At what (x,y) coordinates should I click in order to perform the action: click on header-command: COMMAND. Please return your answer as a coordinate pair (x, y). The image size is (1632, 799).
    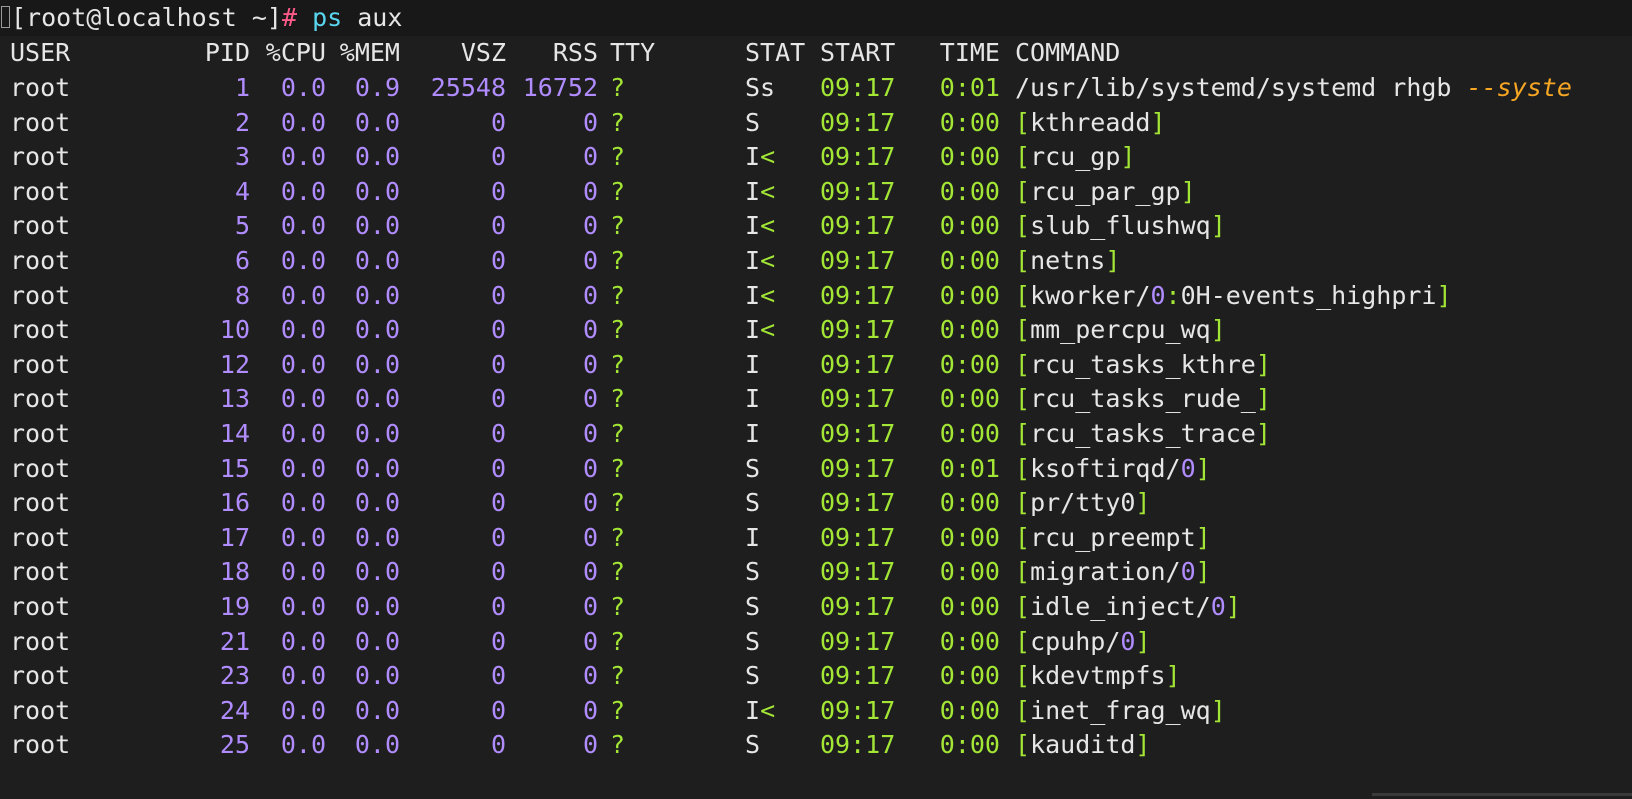
    Looking at the image, I should click on (1068, 52).